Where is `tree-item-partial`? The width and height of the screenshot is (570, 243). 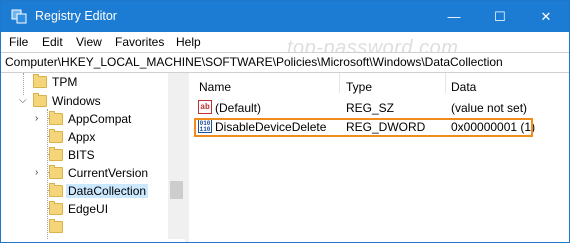 tree-item-partial is located at coordinates (58, 227).